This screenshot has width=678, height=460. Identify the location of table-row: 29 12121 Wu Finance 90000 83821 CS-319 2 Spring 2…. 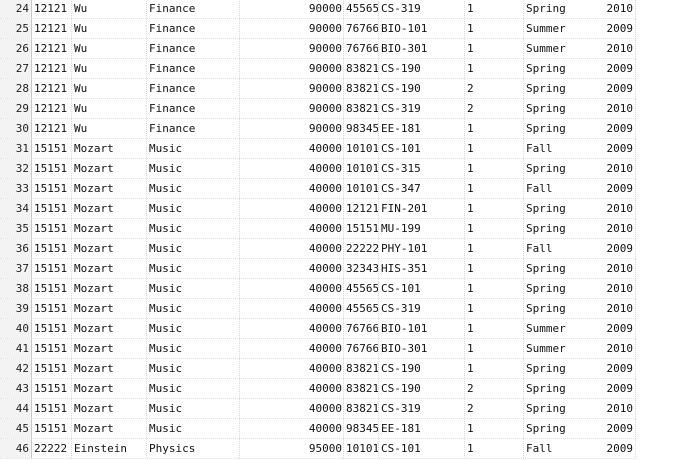
(318, 109).